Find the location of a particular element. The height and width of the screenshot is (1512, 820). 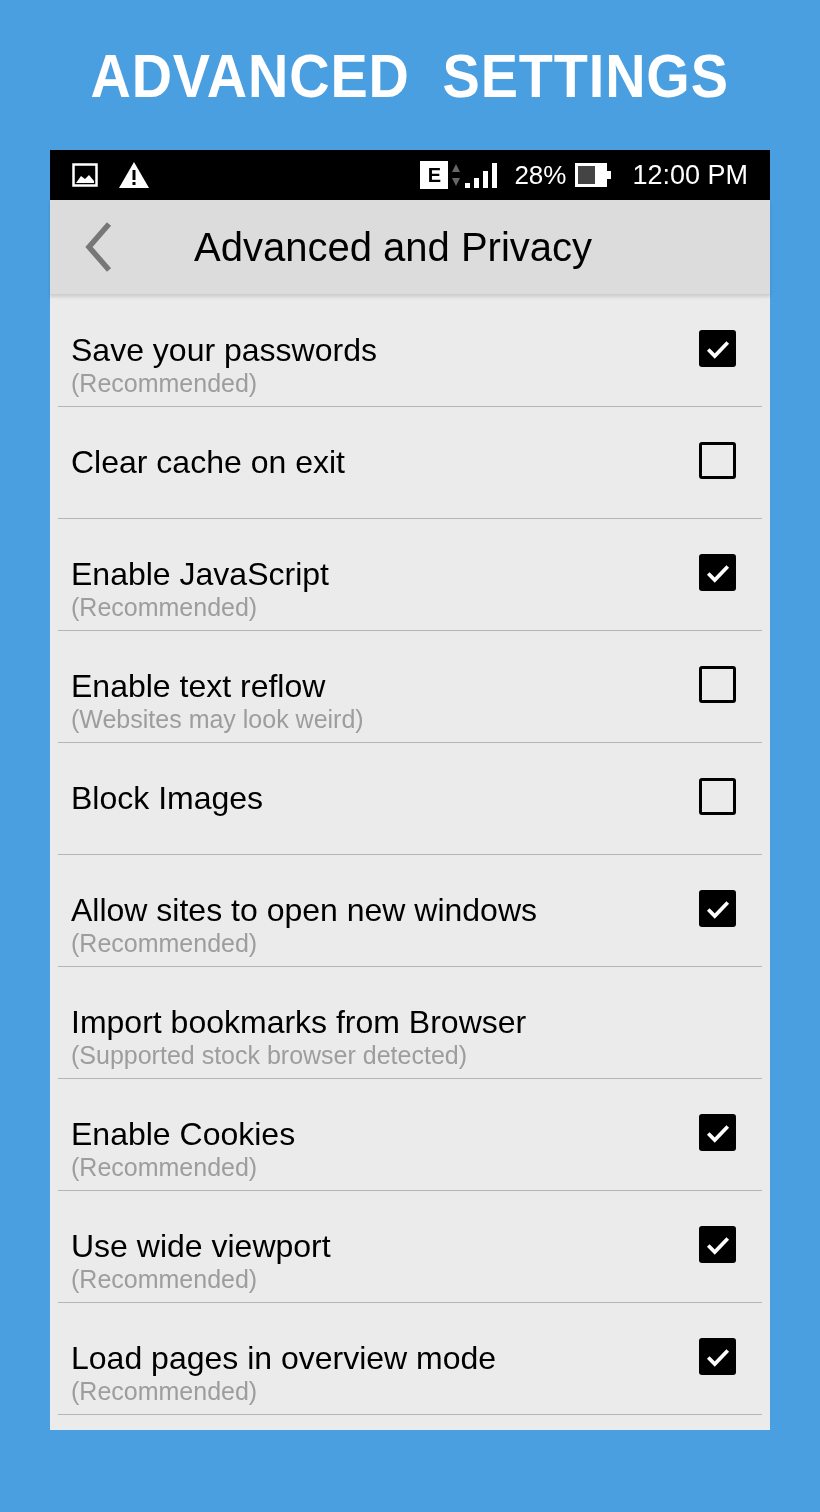

setting-label: Block Images is located at coordinates (167, 798).